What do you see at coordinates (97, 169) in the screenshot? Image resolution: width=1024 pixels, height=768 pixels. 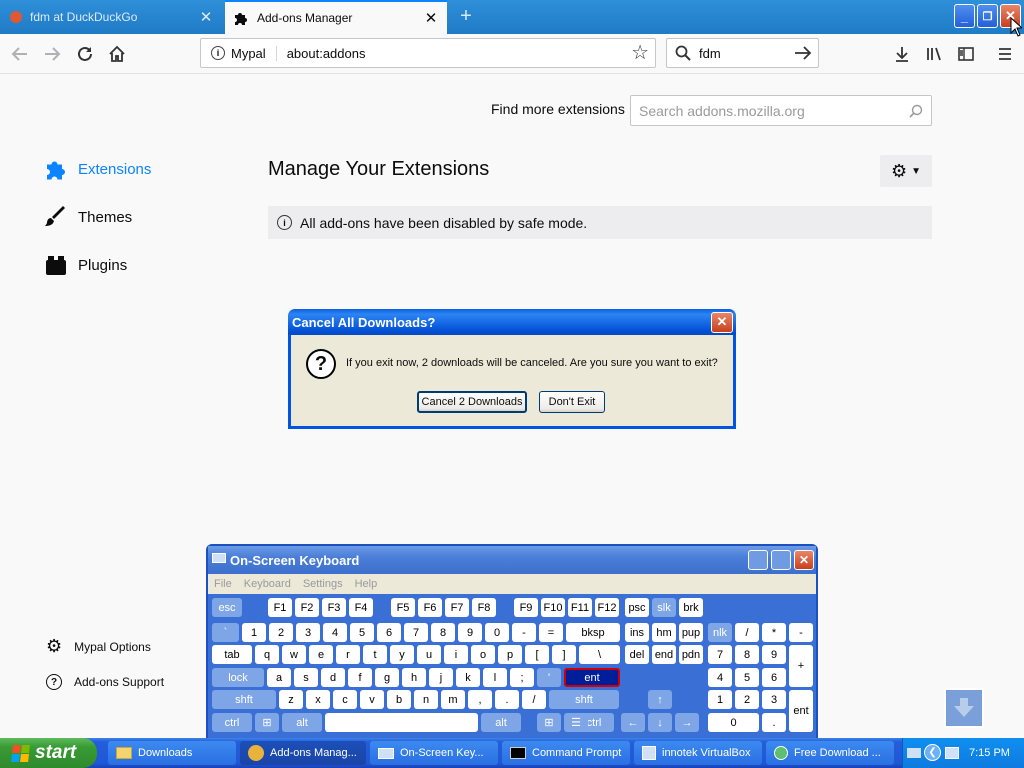 I see `category-extensions: Extensions` at bounding box center [97, 169].